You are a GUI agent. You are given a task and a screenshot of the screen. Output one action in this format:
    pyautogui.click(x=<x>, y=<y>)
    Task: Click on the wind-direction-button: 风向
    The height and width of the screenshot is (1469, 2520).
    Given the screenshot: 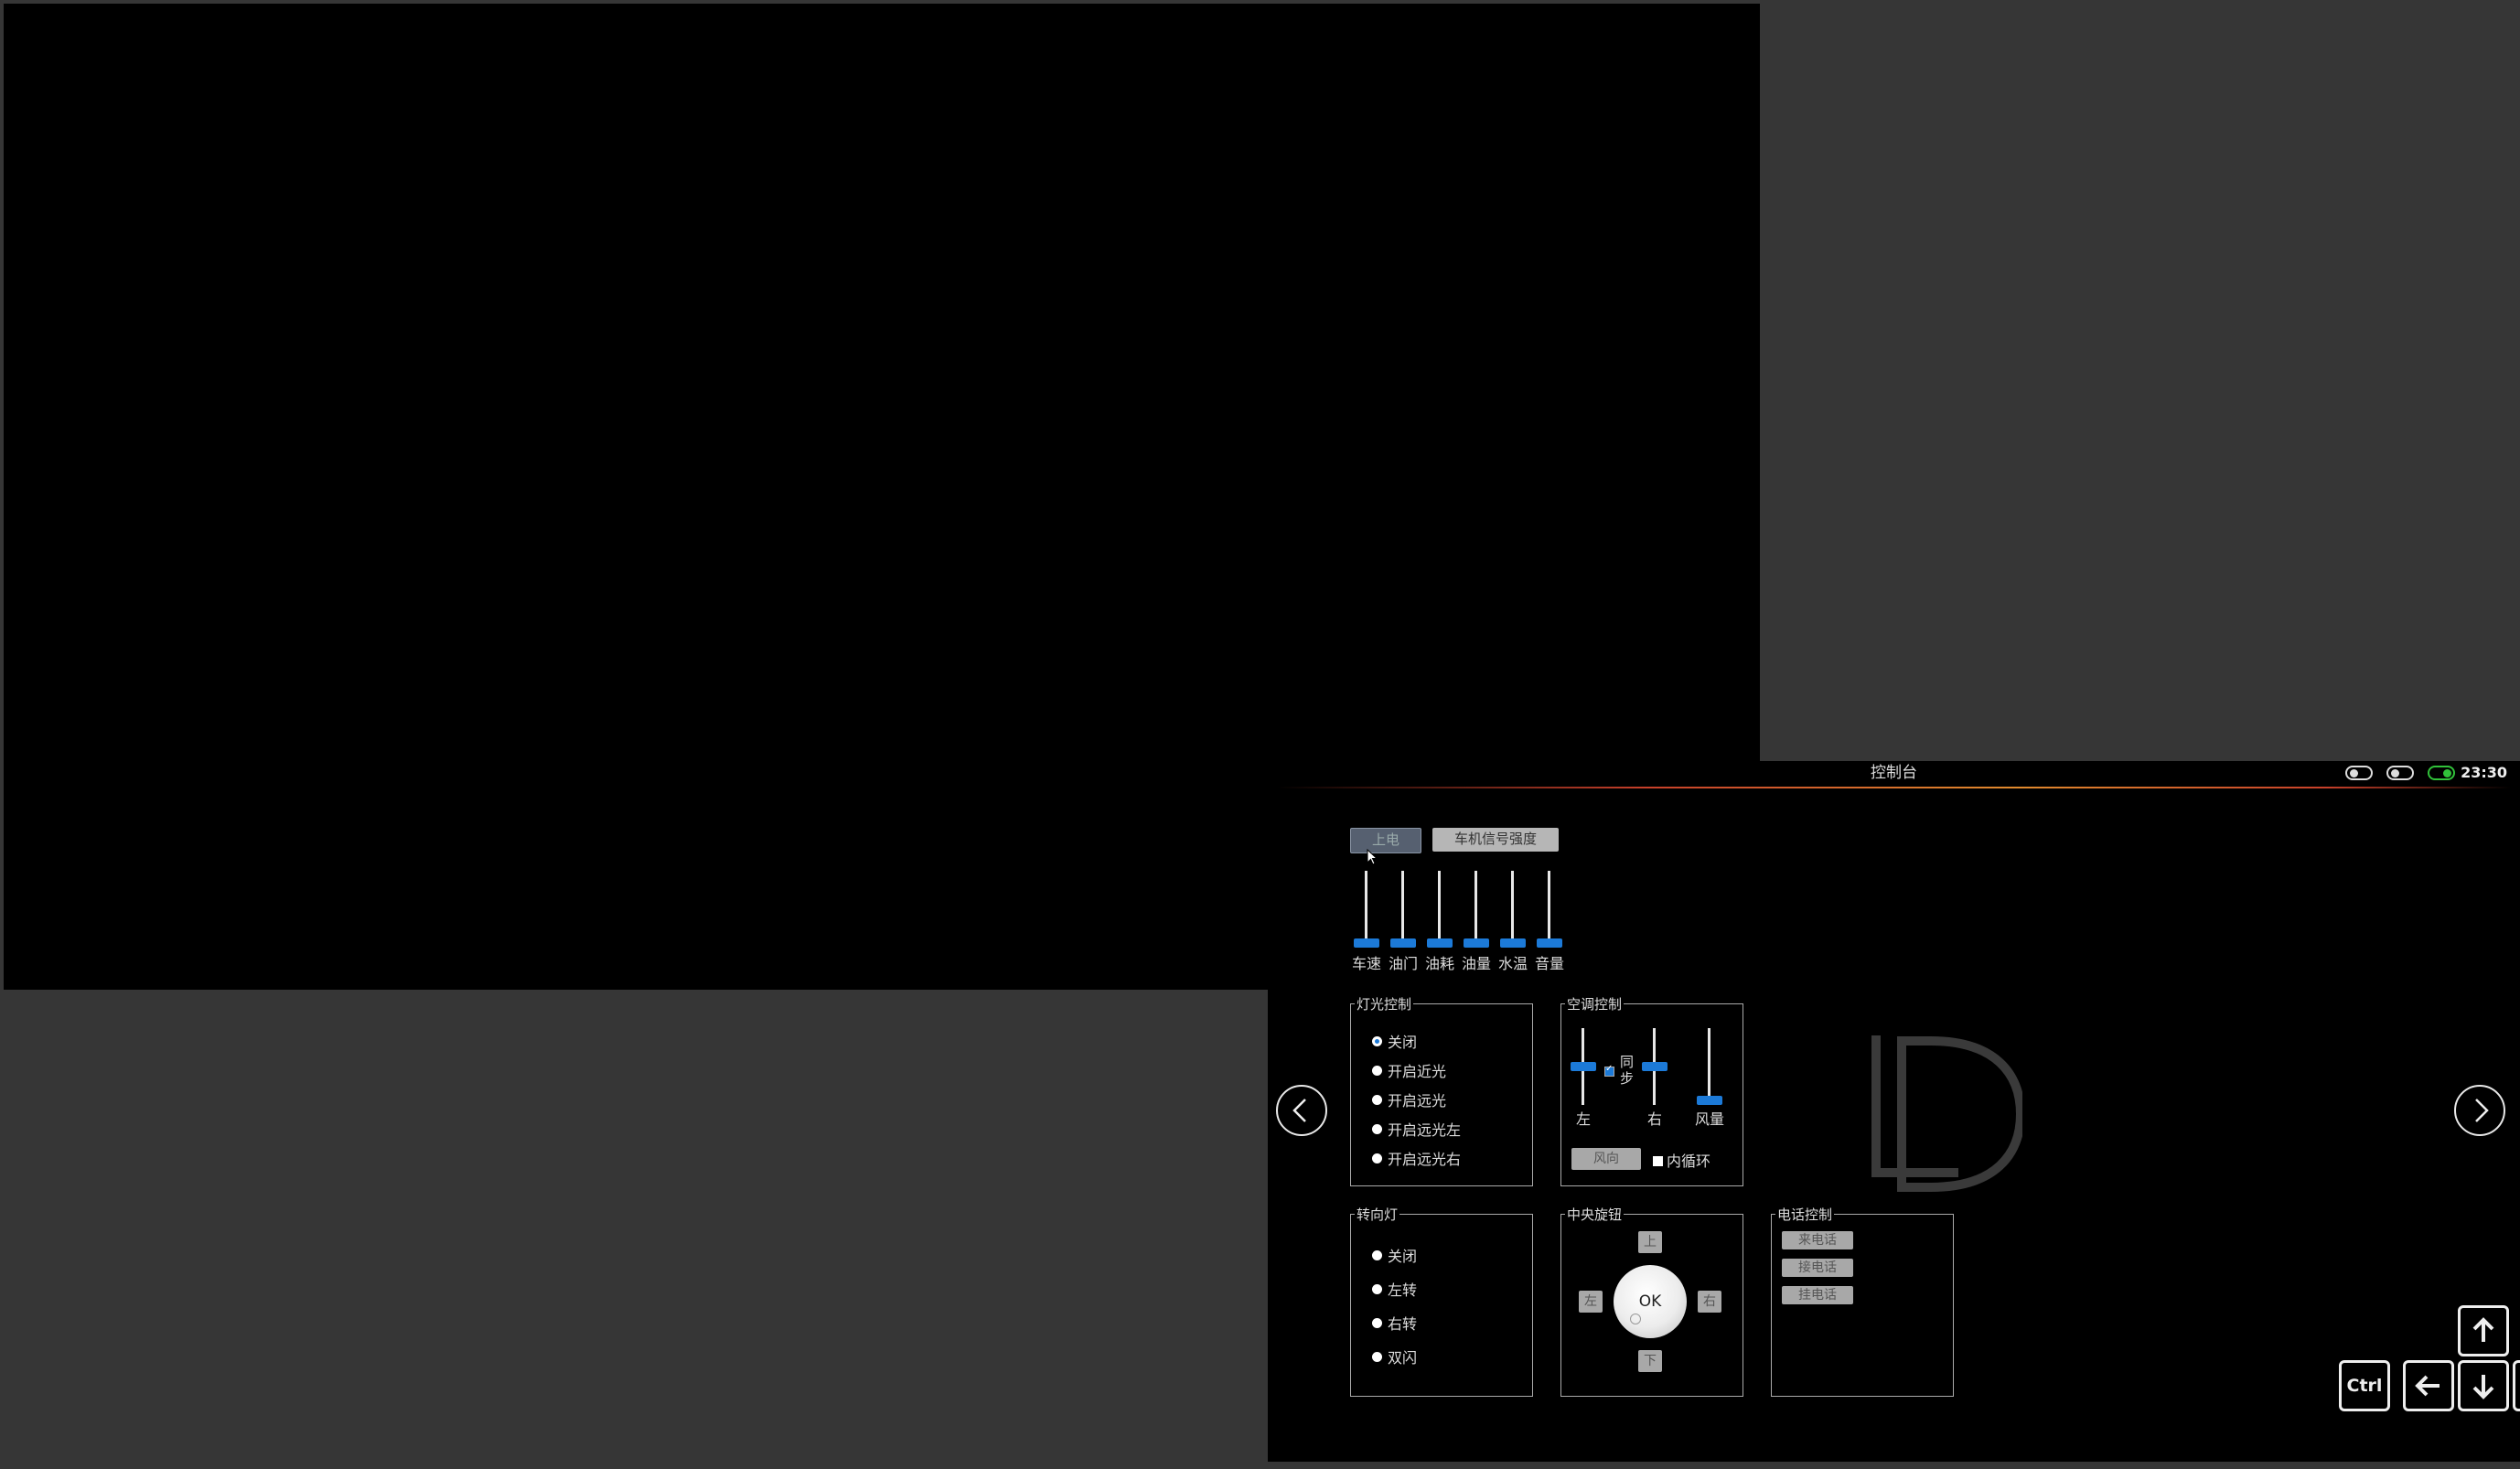 What is the action you would take?
    pyautogui.click(x=1606, y=1159)
    